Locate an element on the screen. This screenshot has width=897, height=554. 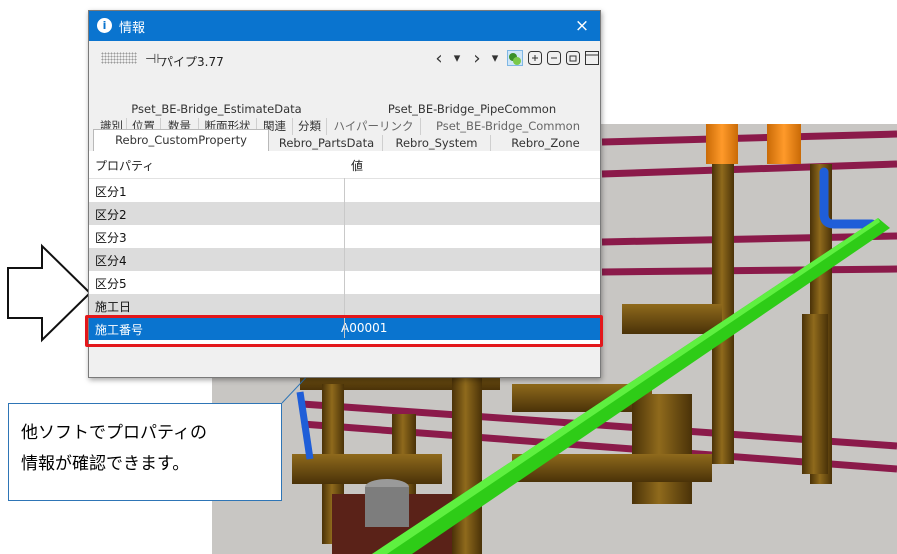
next-dropdown-button: ▾ is located at coordinates (495, 59).